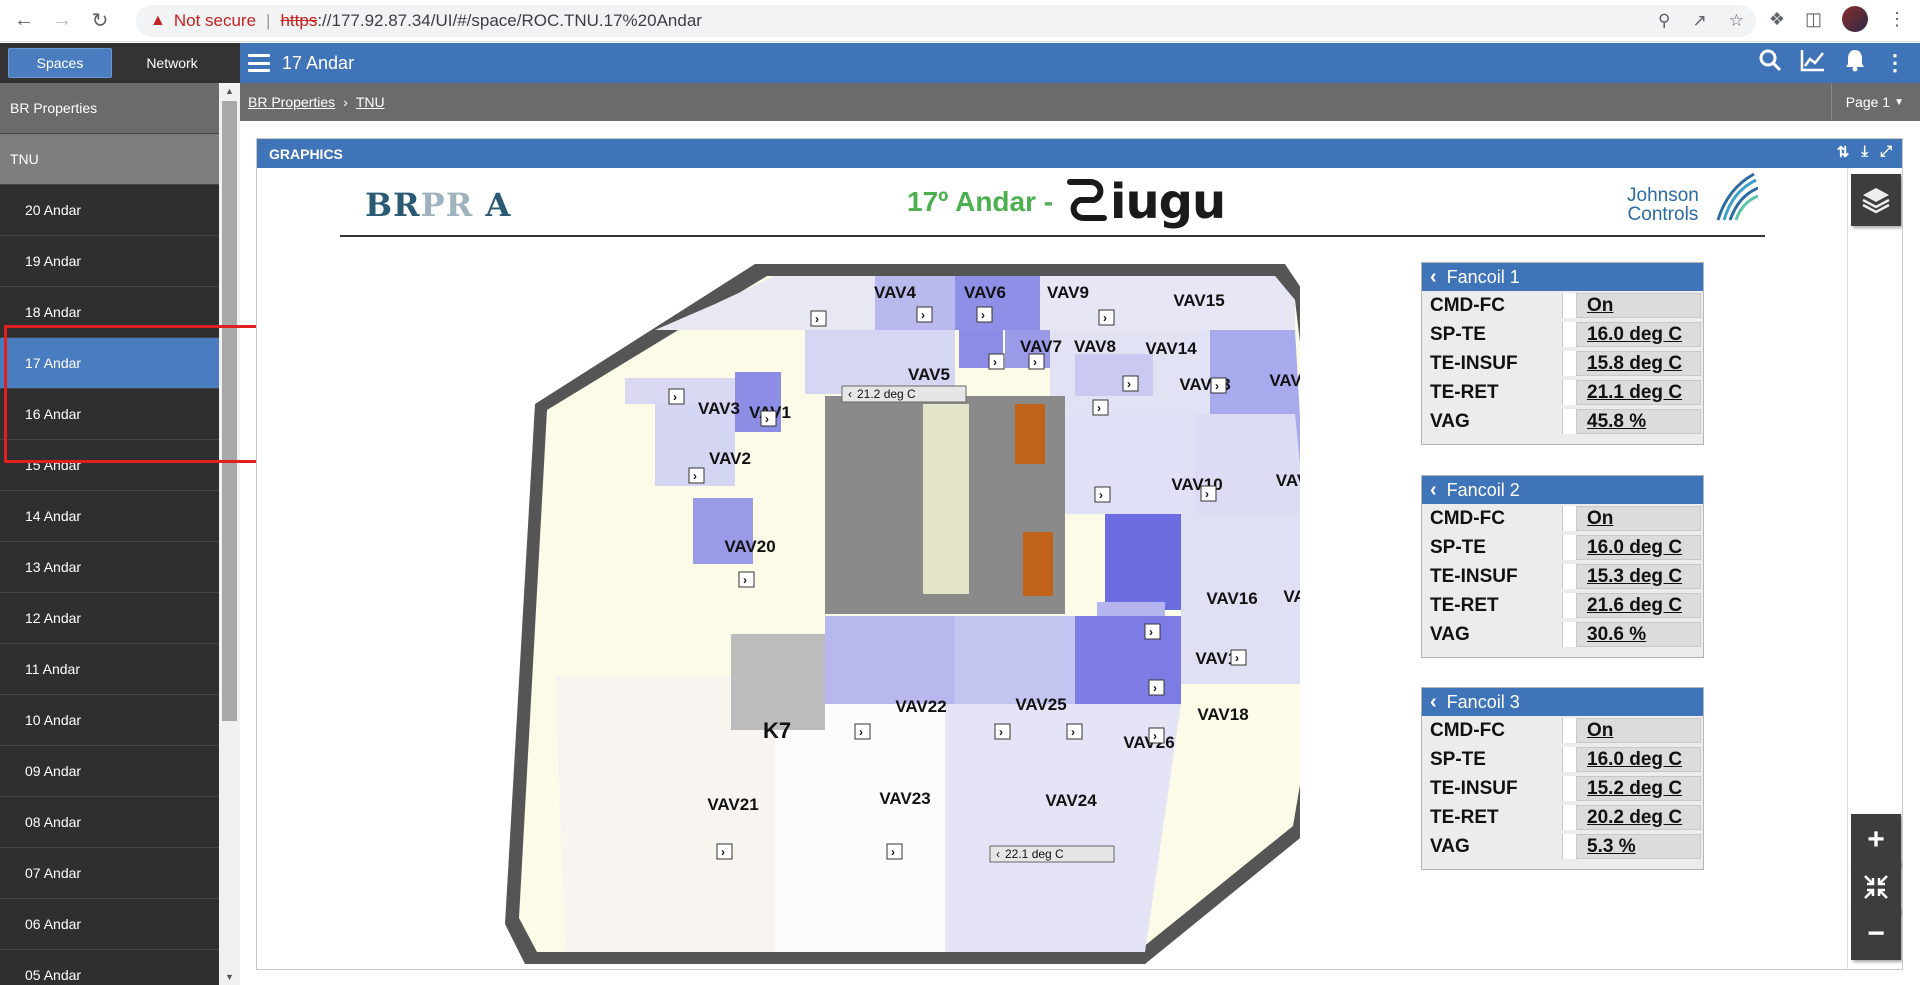 The height and width of the screenshot is (985, 1920). What do you see at coordinates (1864, 152) in the screenshot?
I see `download-icon: ⤓` at bounding box center [1864, 152].